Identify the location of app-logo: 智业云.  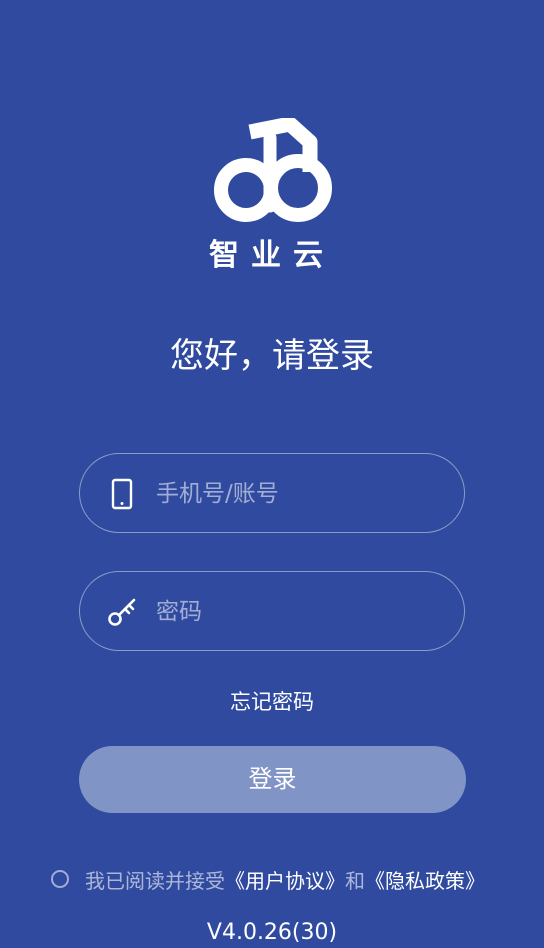
(272, 195).